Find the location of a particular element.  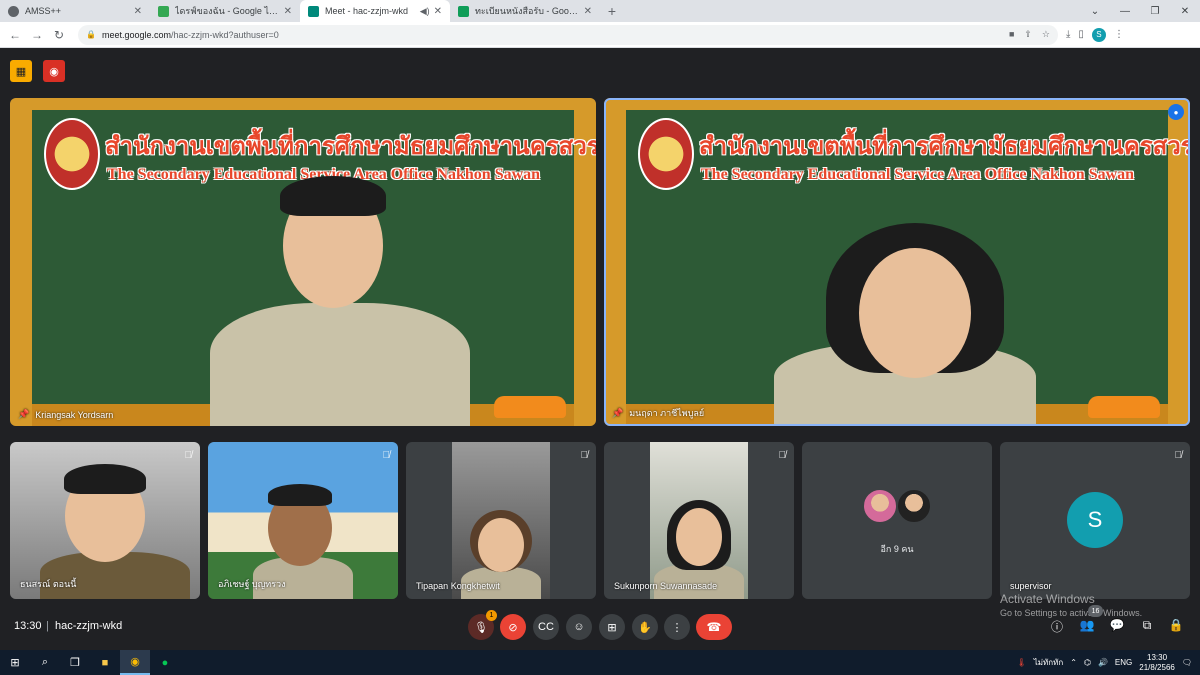

speaking-indicator-icon: ● is located at coordinates (1176, 112).